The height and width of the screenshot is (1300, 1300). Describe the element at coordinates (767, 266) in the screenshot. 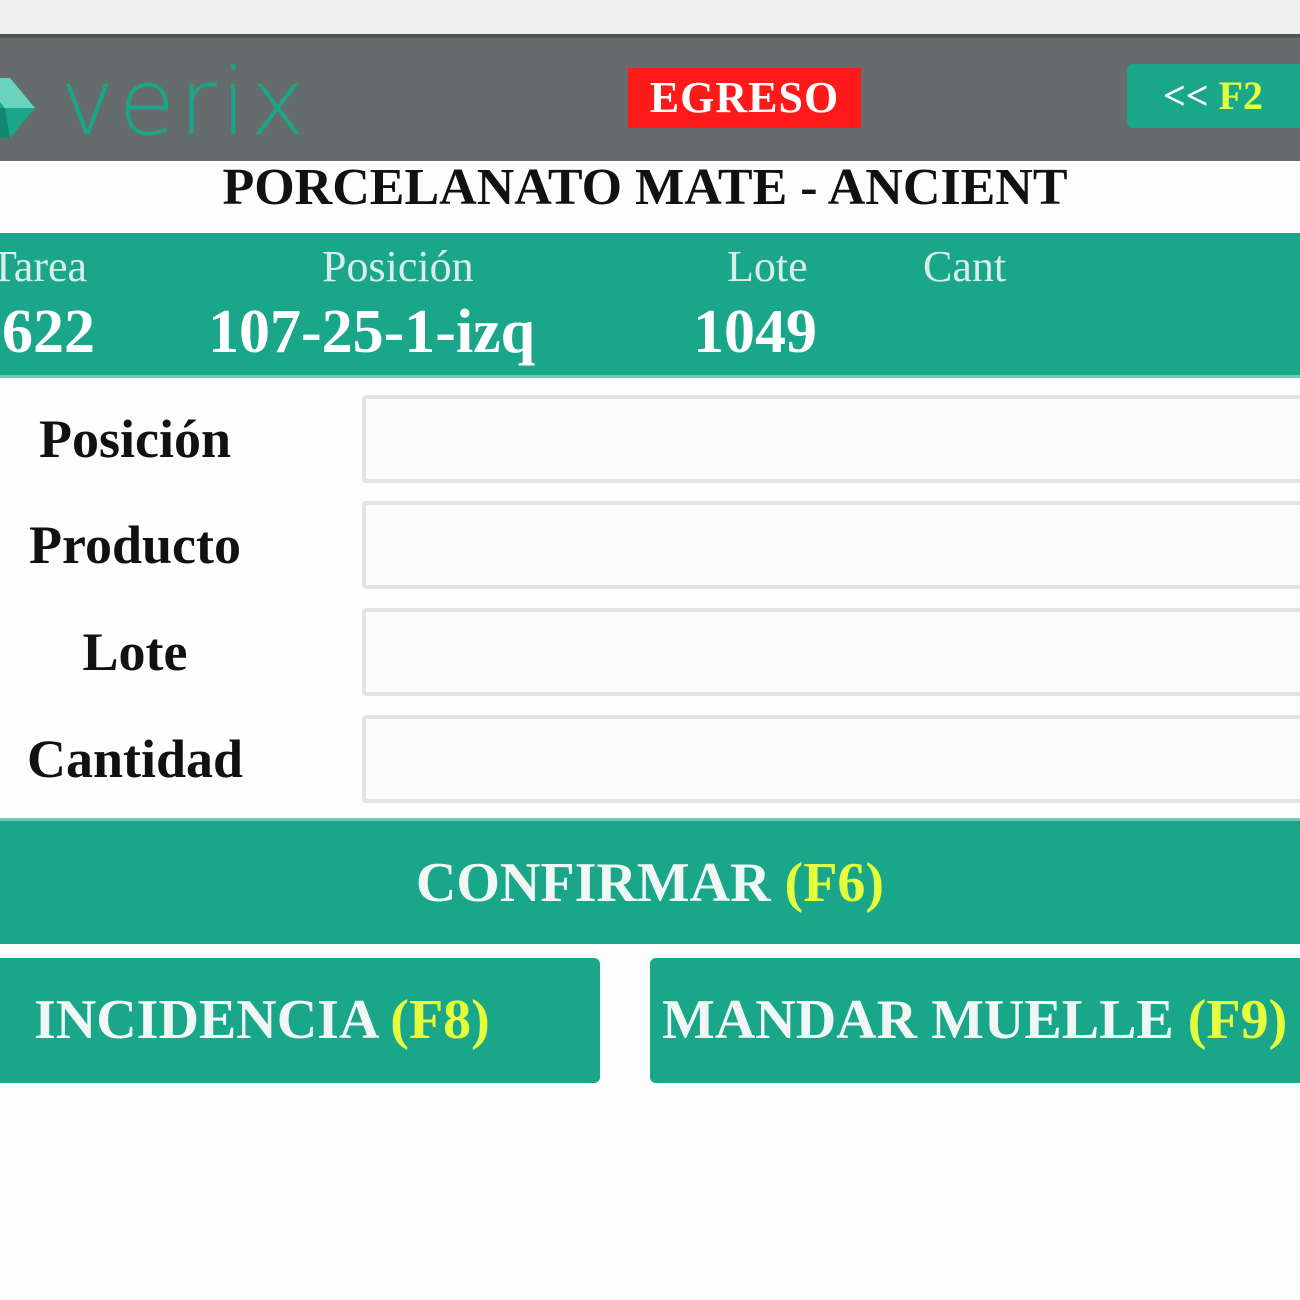

I see `task-header-lote: Lote` at that location.